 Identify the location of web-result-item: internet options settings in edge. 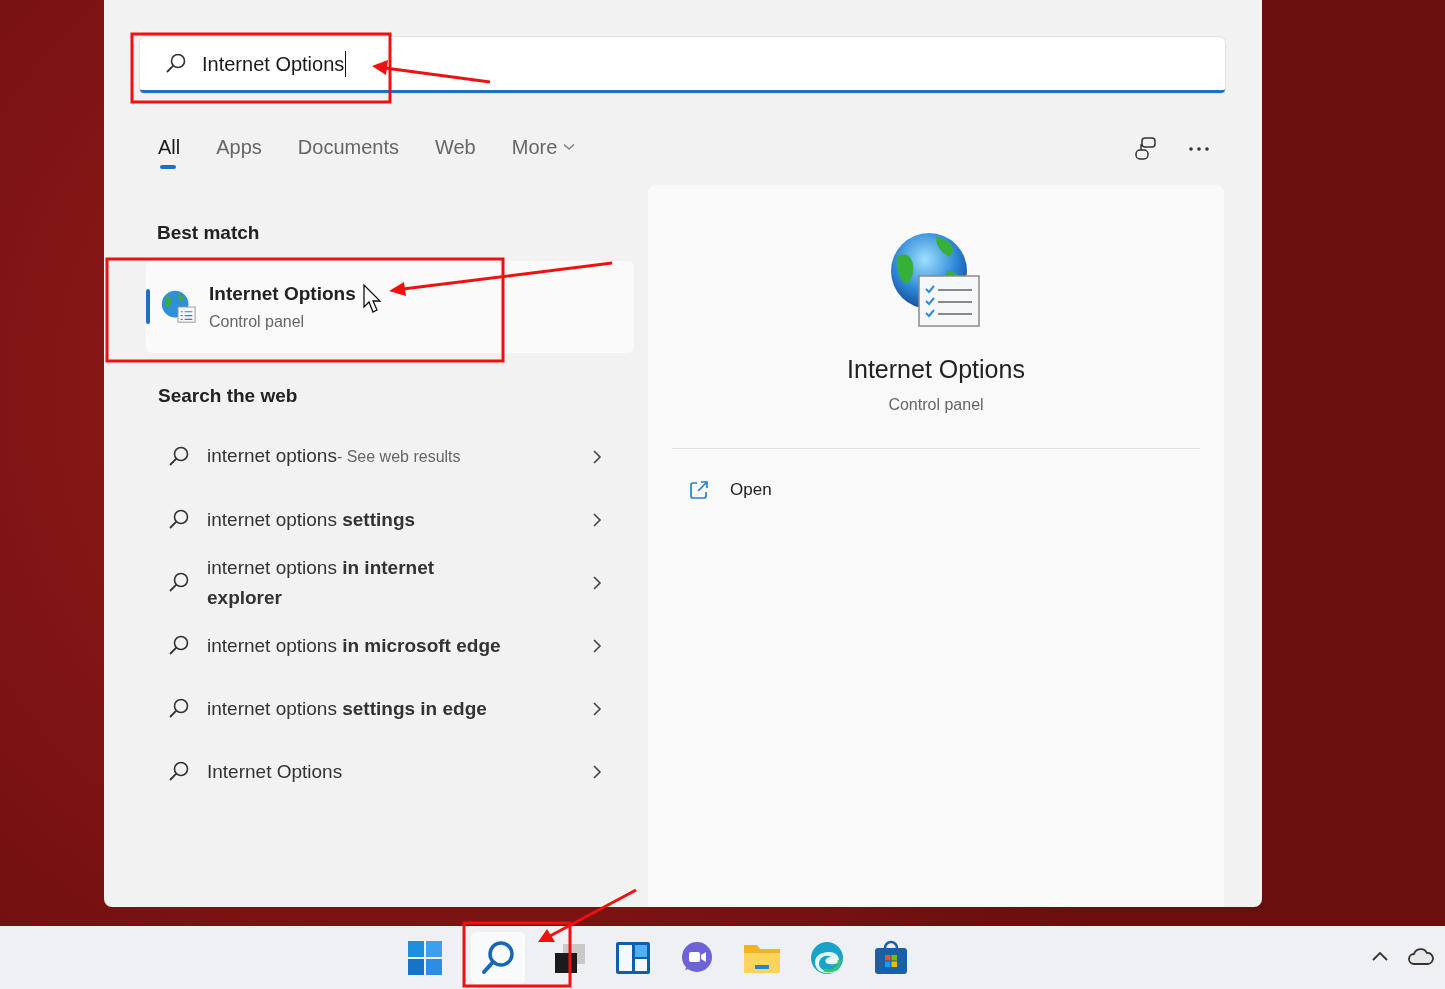
(390, 708).